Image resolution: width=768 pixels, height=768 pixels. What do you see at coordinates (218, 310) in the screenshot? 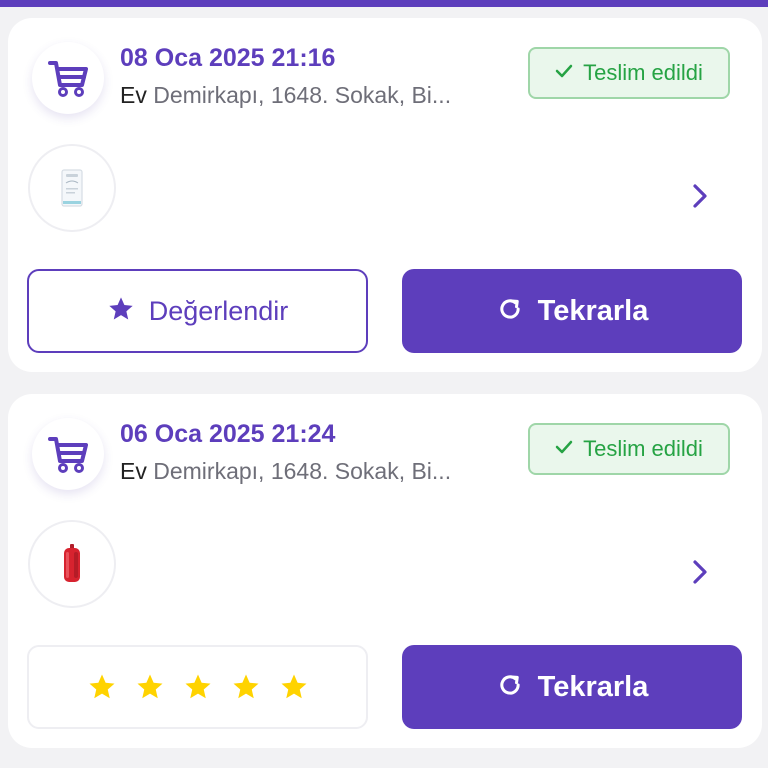
I see `rate-button-label: Değerlendir` at bounding box center [218, 310].